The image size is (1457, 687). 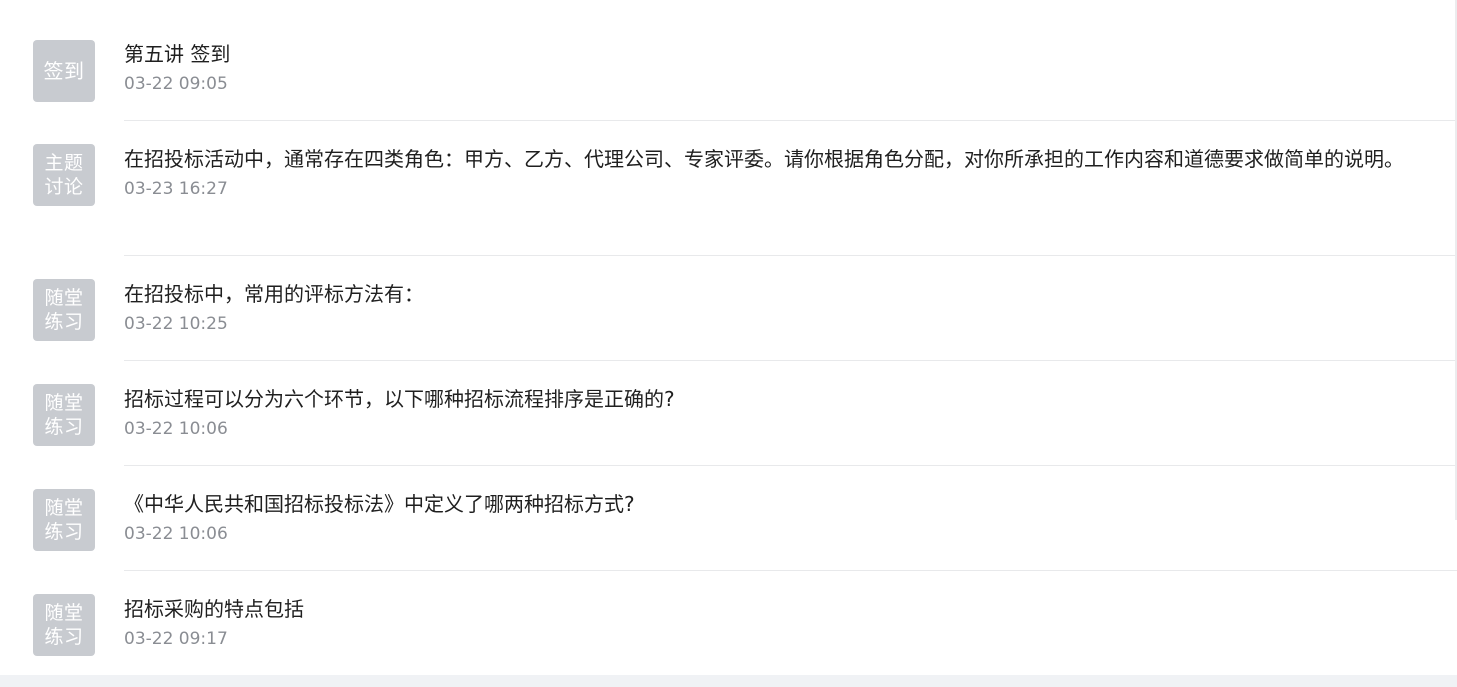 I want to click on badge-label: 签到, so click(x=64, y=71).